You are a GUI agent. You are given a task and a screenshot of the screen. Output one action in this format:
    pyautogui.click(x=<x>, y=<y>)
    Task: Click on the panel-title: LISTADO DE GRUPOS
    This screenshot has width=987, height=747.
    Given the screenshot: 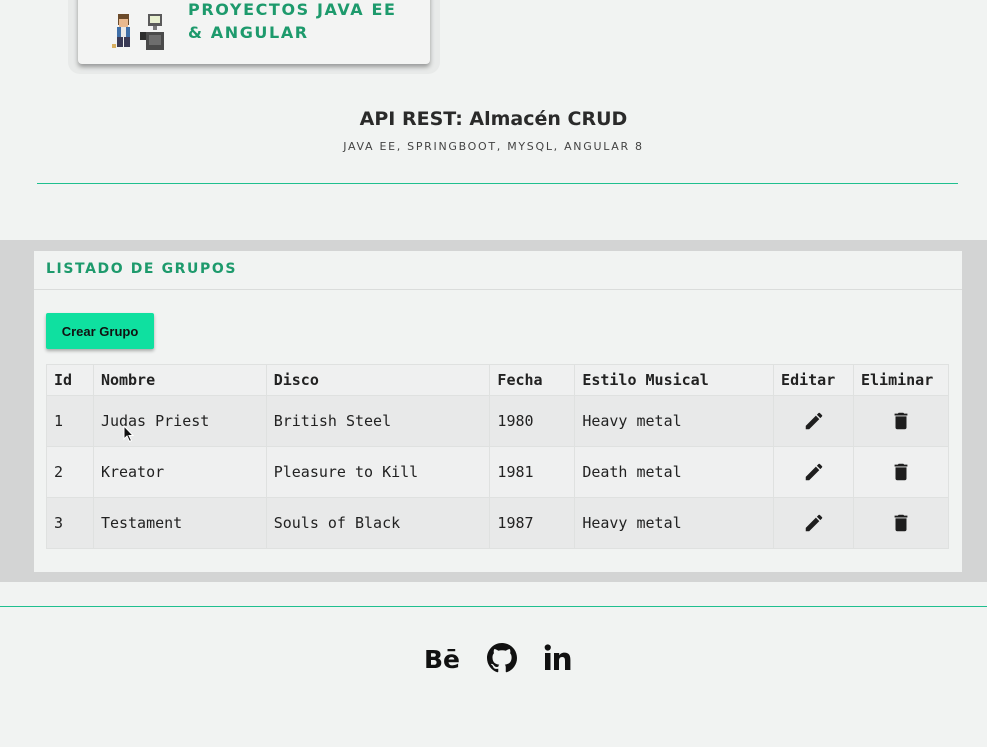 What is the action you would take?
    pyautogui.click(x=142, y=269)
    